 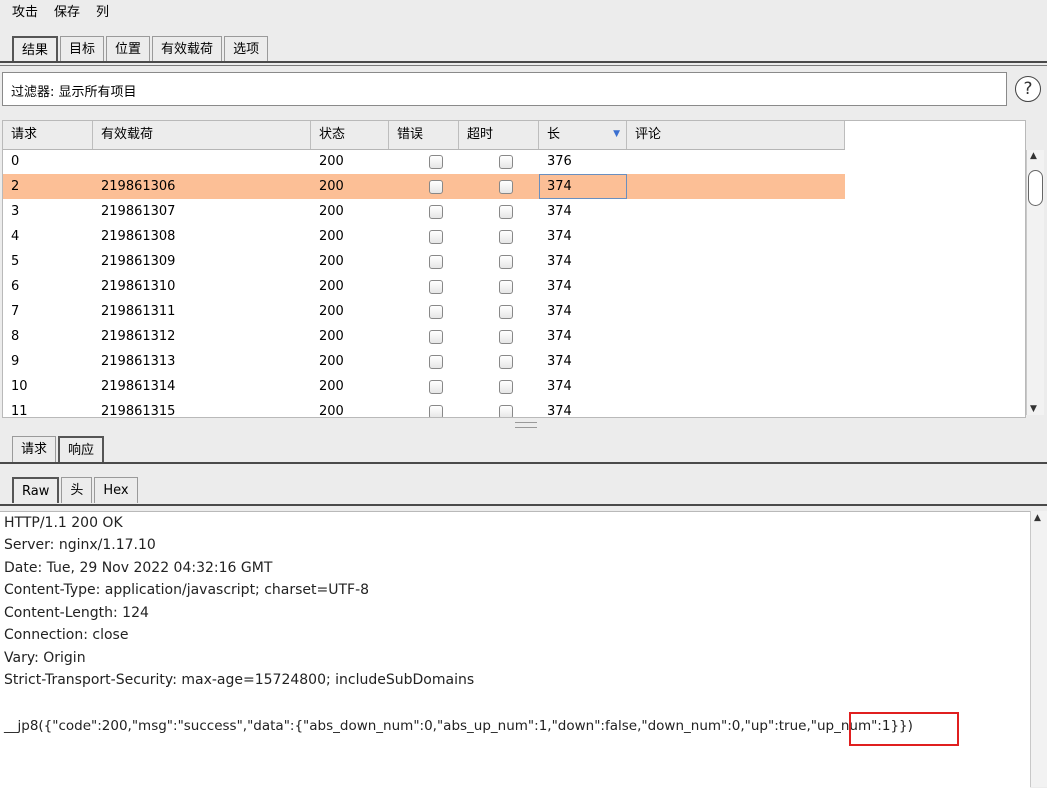 I want to click on detail-divider, so click(x=523, y=463).